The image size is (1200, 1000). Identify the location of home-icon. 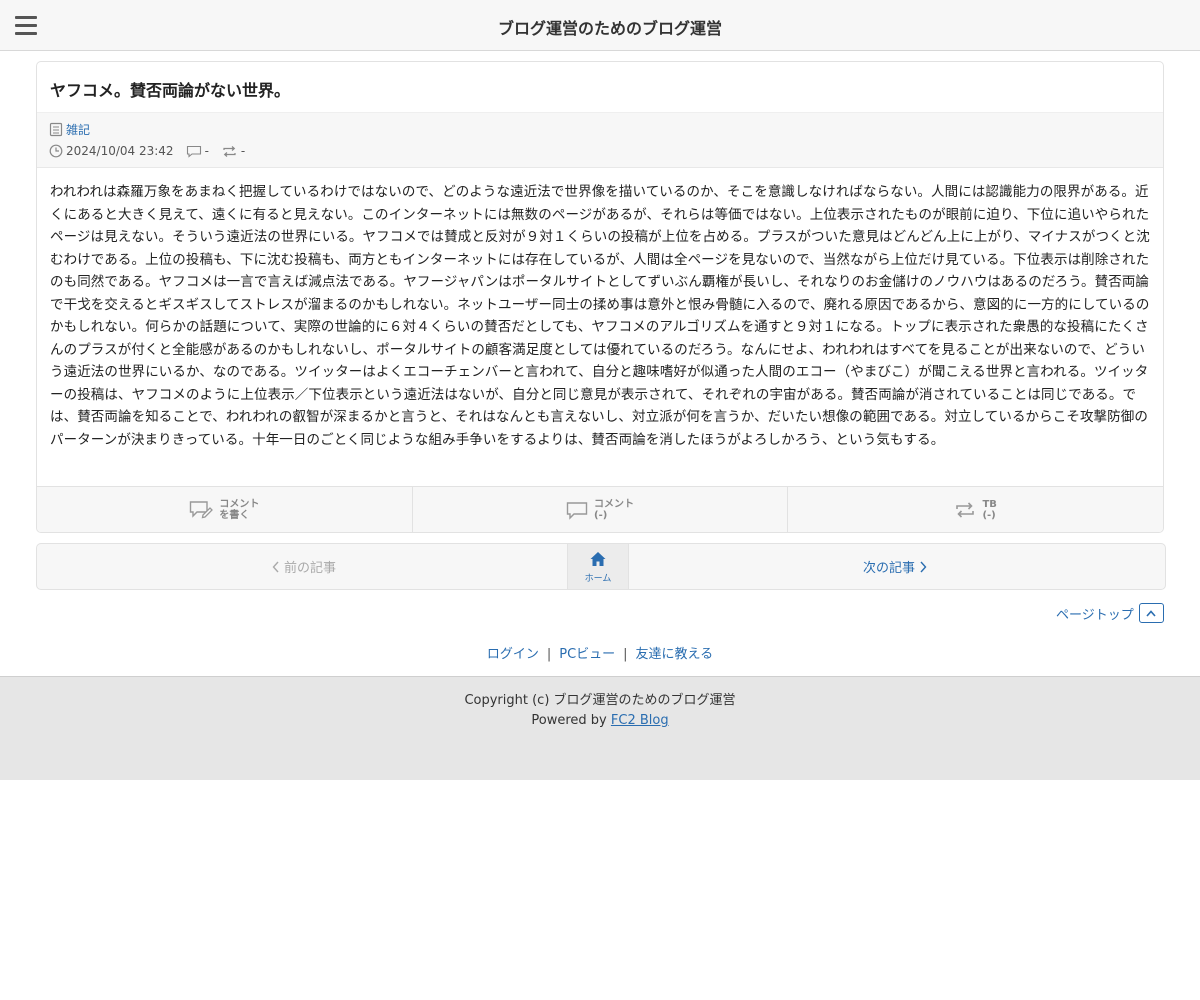
(598, 559).